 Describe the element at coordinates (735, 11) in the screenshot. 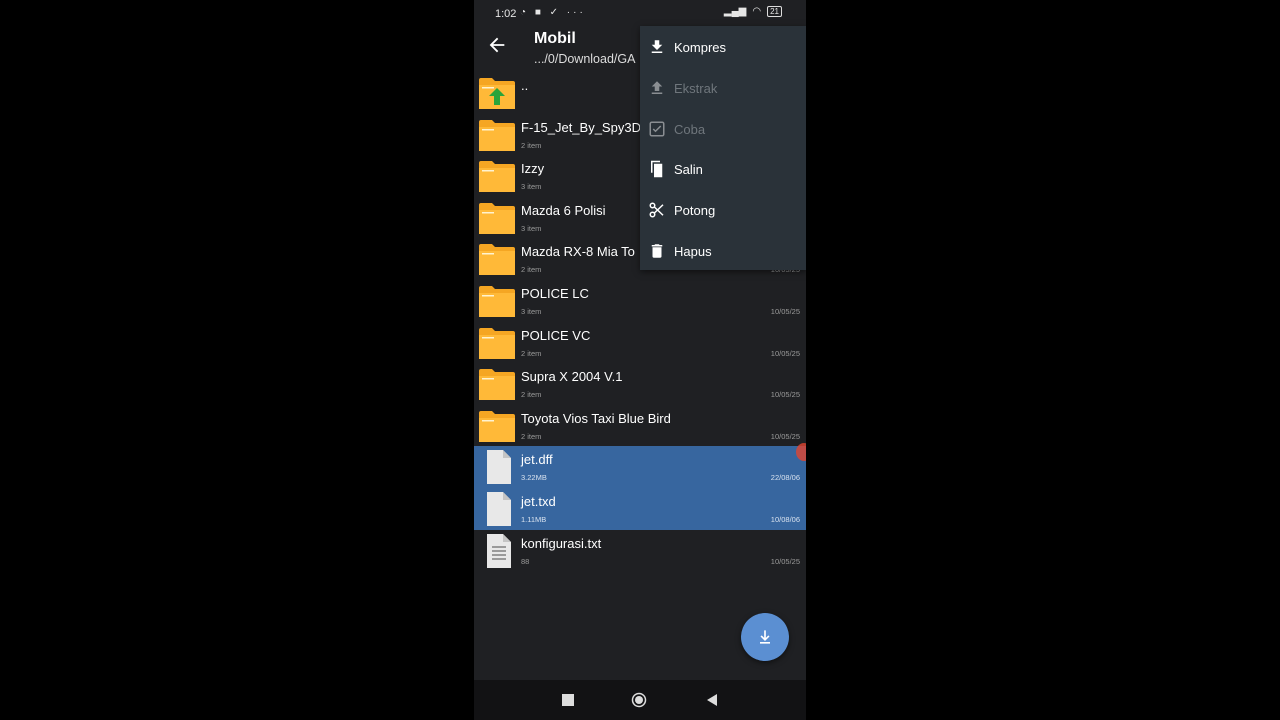

I see `signal-icon: ▂▄▆` at that location.